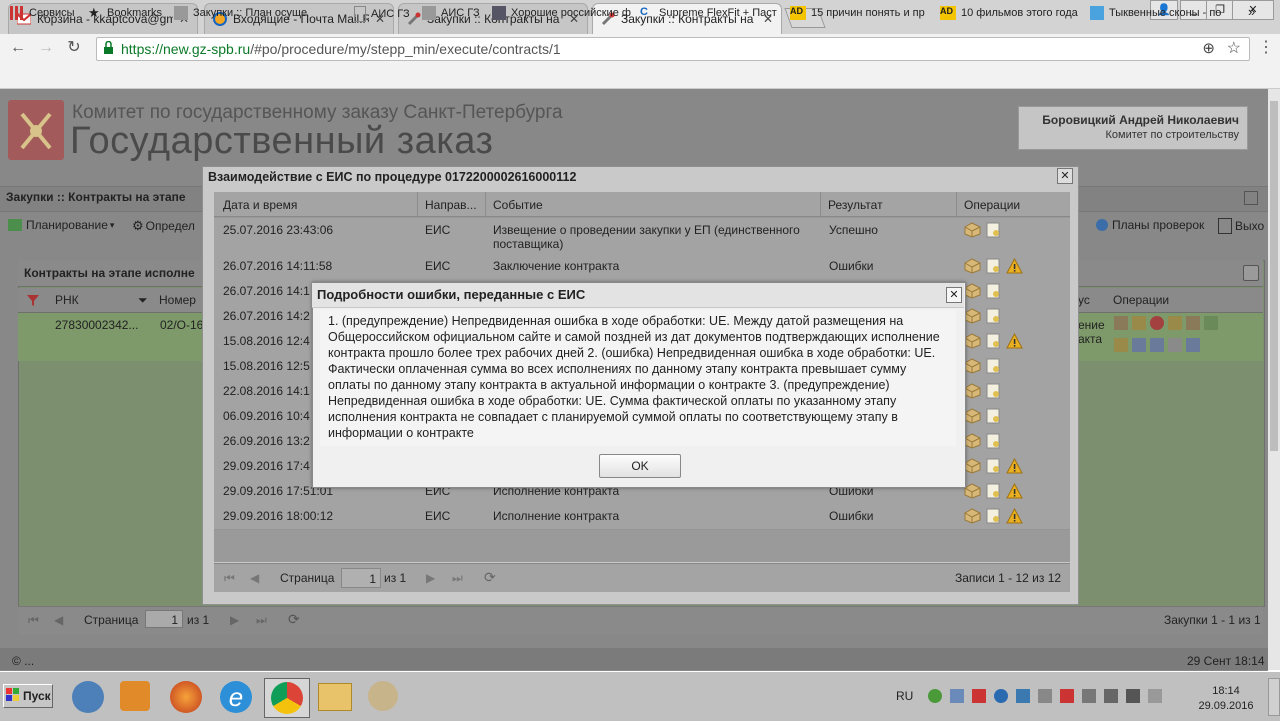  I want to click on clock: 18:14 29.09.2016, so click(1226, 699).